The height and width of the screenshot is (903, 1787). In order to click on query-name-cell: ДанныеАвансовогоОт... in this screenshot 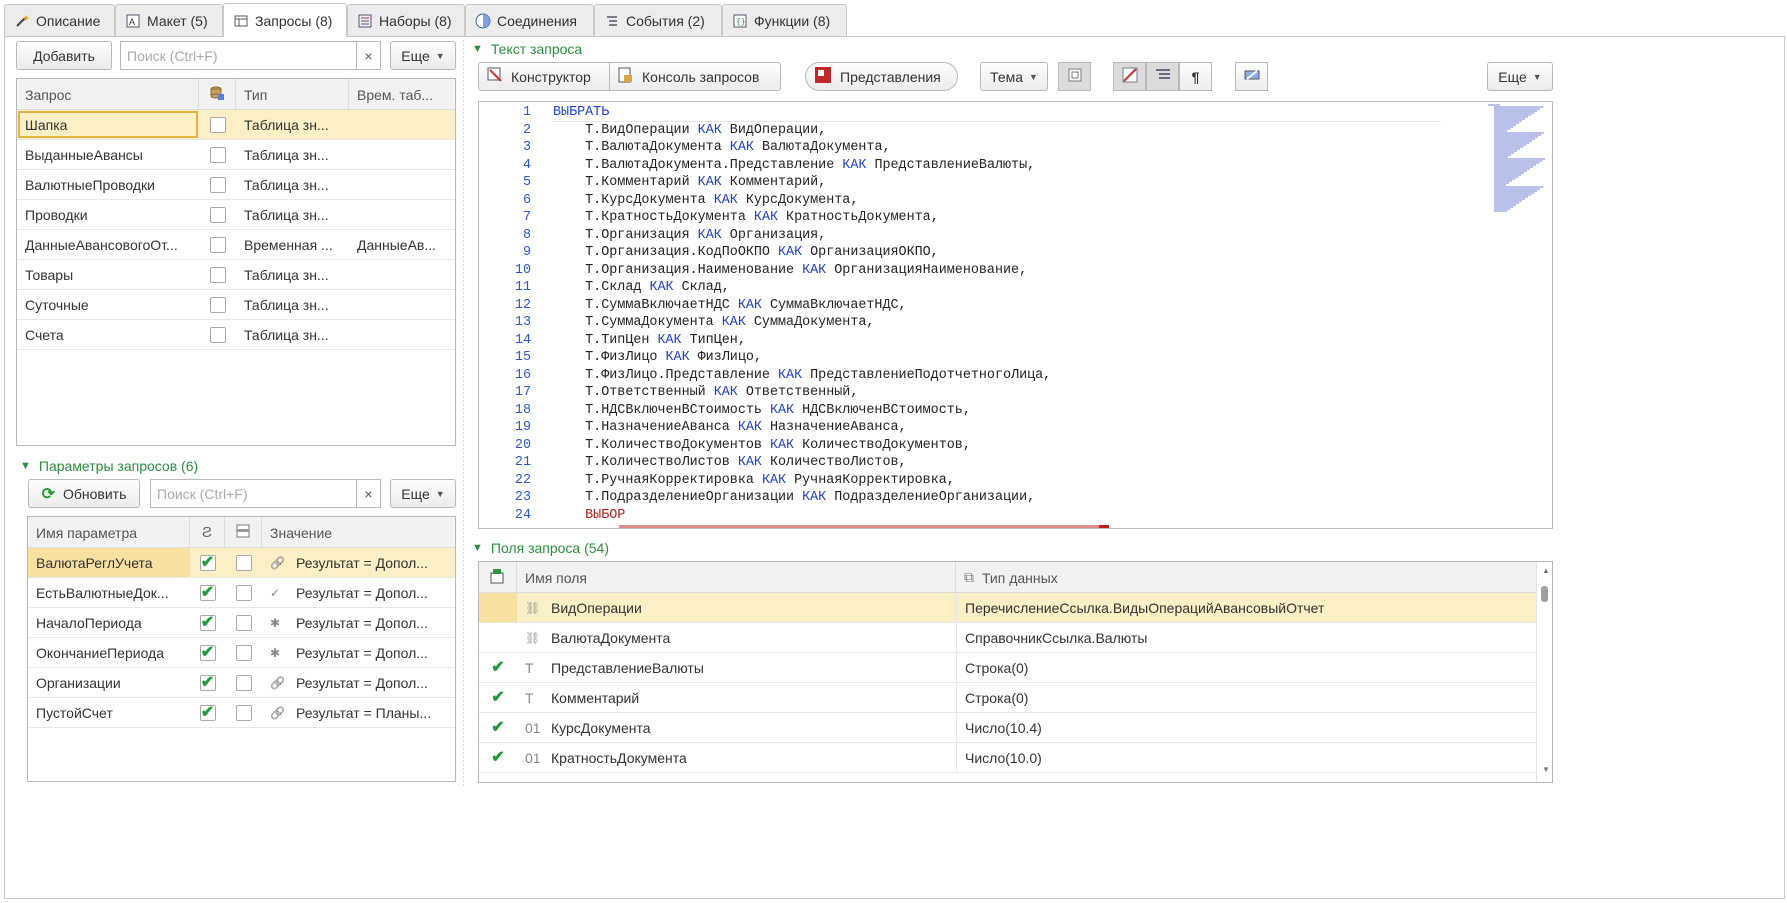, I will do `click(108, 244)`.